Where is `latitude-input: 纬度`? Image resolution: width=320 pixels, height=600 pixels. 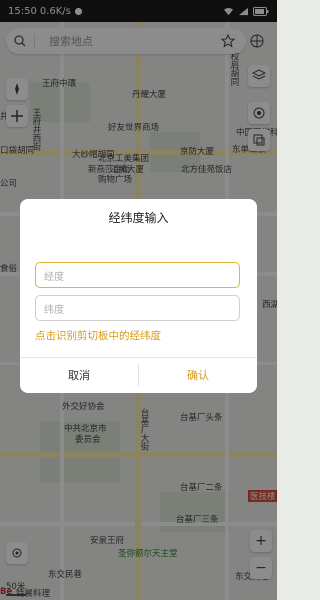 latitude-input: 纬度 is located at coordinates (137, 308).